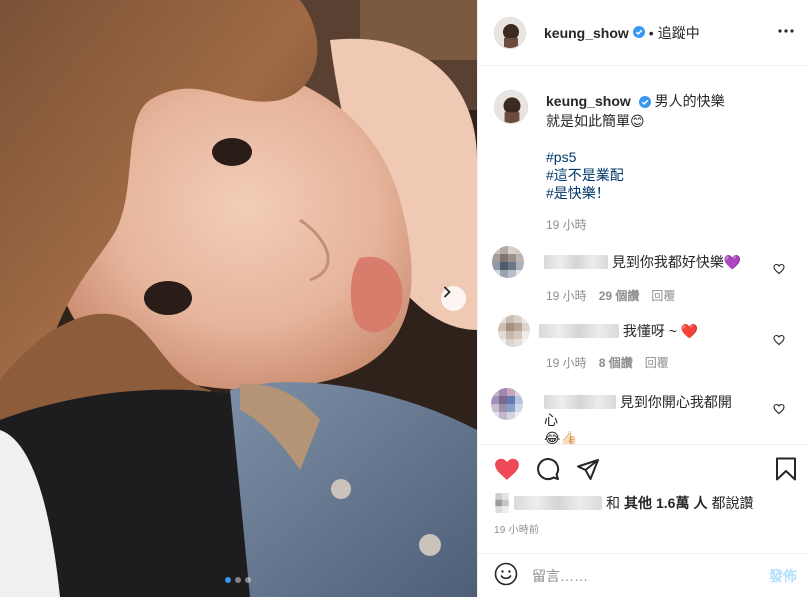 Image resolution: width=809 pixels, height=597 pixels. I want to click on likes-others-label: 其他, so click(638, 503).